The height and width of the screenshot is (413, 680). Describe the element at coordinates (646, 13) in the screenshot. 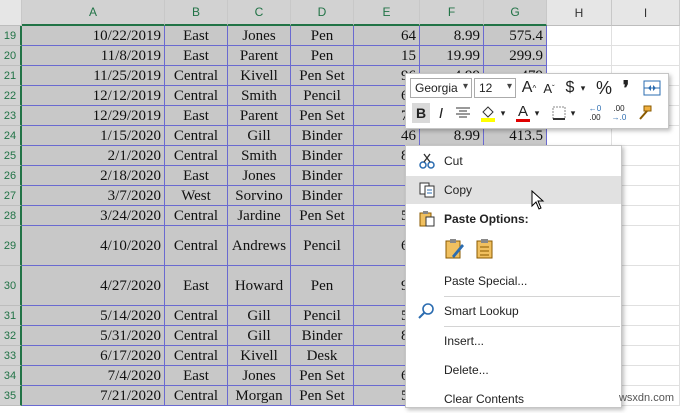

I see `column-header-i: I` at that location.